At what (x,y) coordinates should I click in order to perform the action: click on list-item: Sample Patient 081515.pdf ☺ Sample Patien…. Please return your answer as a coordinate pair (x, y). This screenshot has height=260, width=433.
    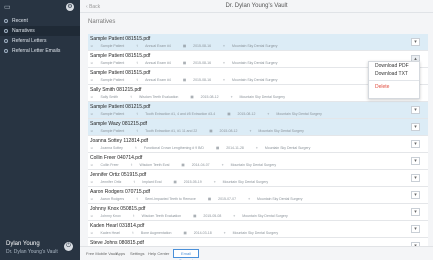
    Looking at the image, I should click on (258, 42).